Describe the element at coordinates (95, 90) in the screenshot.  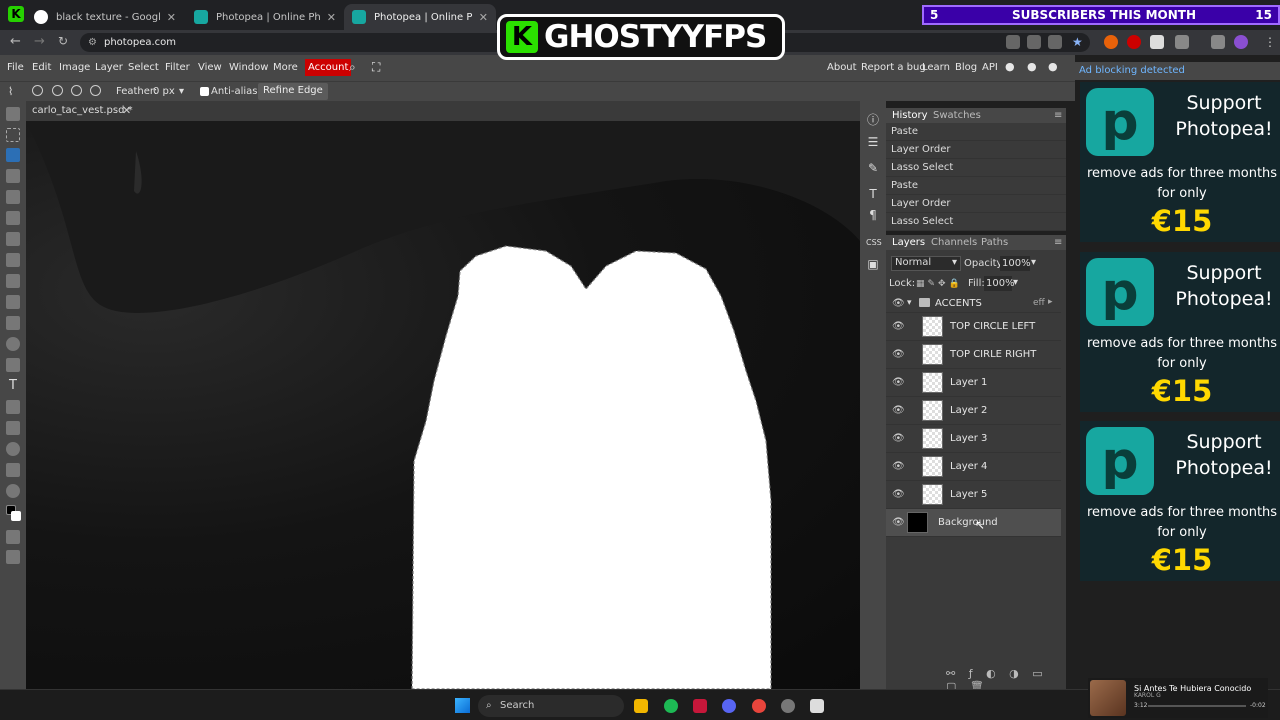
I see `selection-intersect-icon` at that location.